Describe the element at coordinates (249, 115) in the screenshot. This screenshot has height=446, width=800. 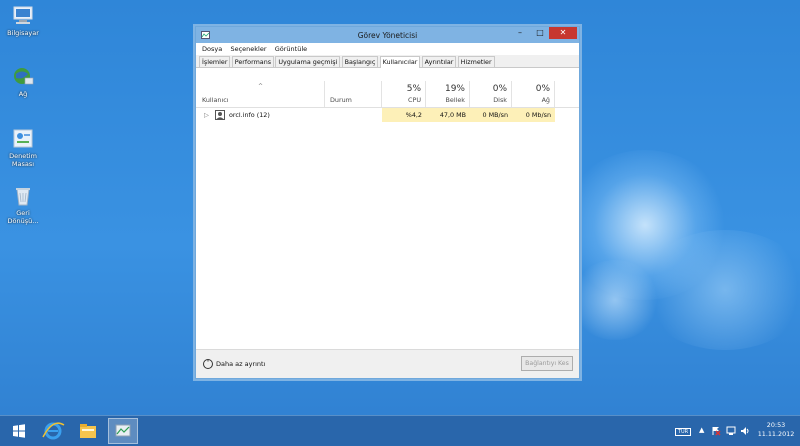
I see `user-name: orcl.info (12)` at that location.